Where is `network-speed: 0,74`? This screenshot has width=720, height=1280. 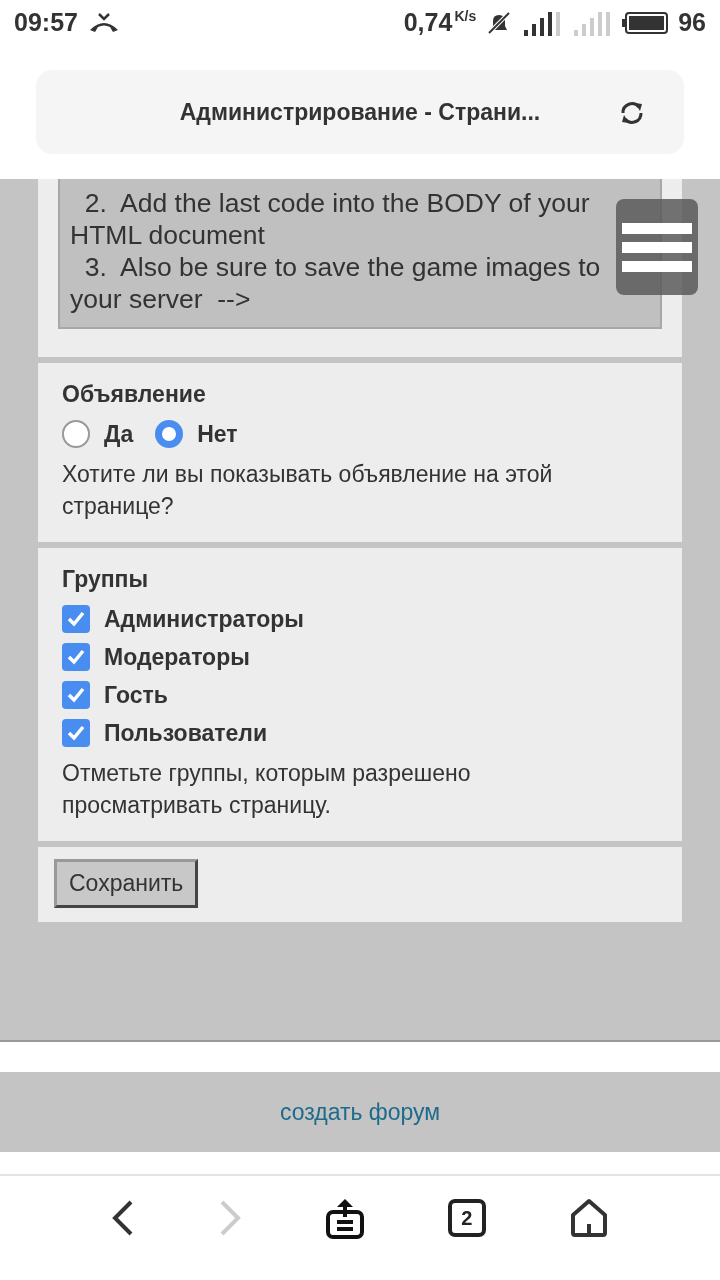 network-speed: 0,74 is located at coordinates (428, 22).